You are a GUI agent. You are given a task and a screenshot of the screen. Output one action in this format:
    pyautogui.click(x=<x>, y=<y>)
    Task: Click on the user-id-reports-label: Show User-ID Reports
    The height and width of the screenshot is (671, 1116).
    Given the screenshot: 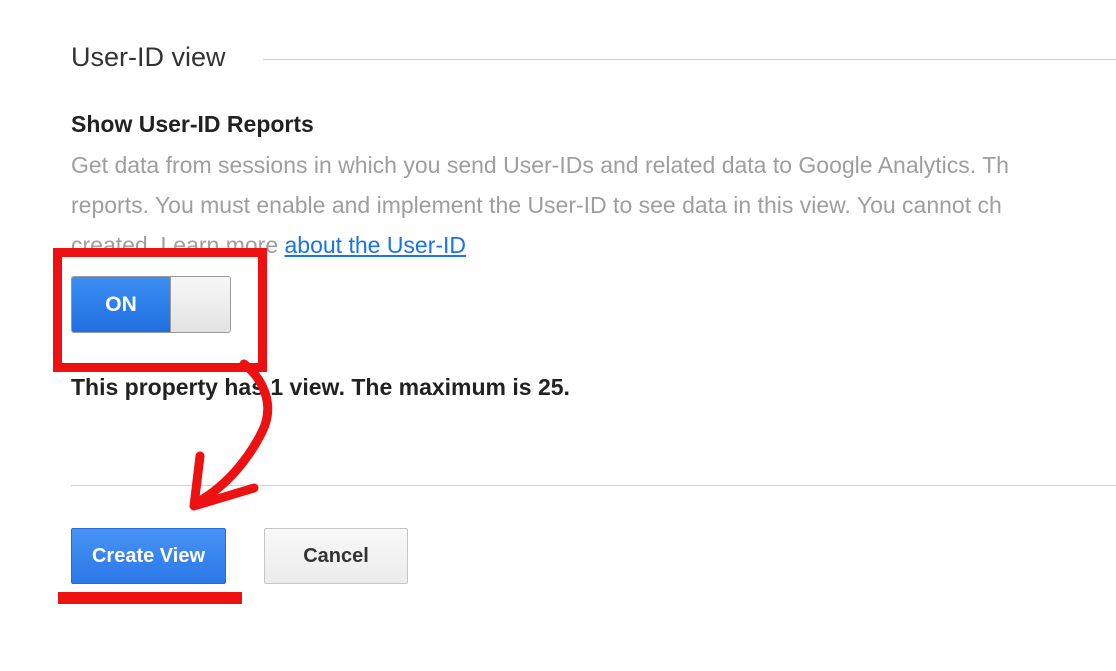 What is the action you would take?
    pyautogui.click(x=192, y=124)
    